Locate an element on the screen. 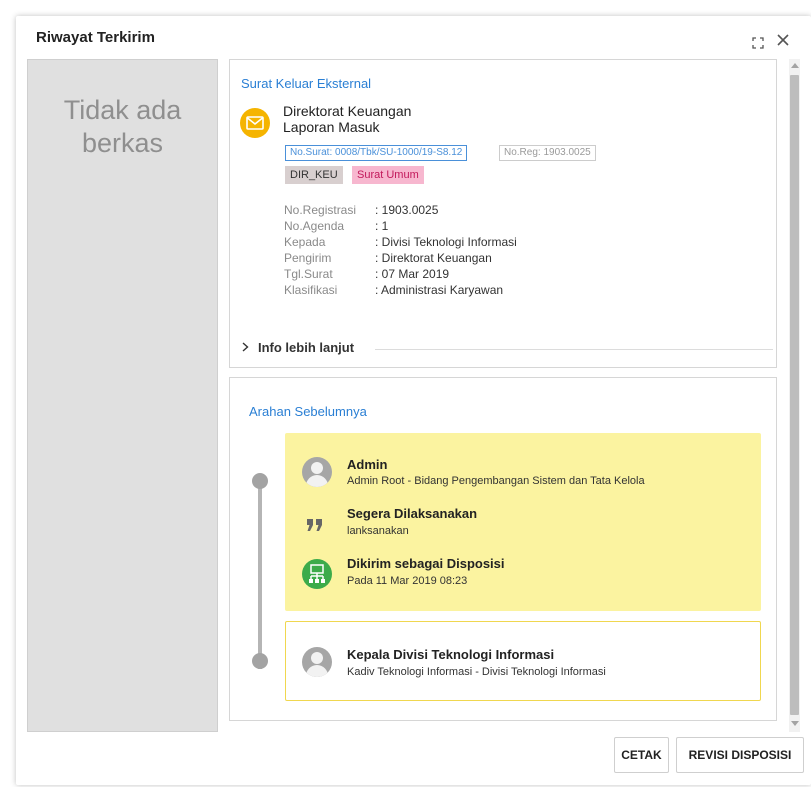 The image size is (811, 787). meta-value: : Divisi Teknologi Informasi is located at coordinates (446, 242).